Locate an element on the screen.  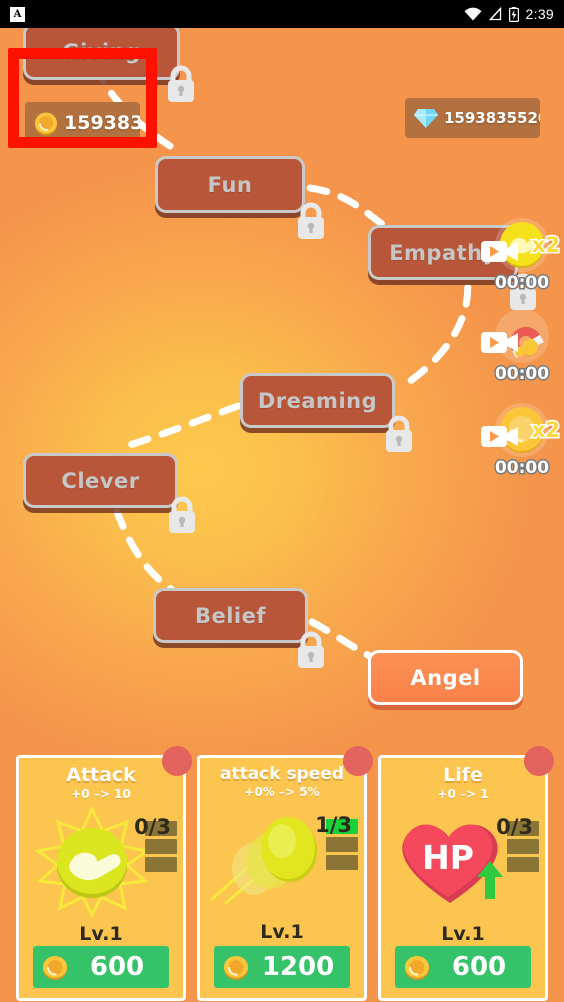
skill-node-label: Fun is located at coordinates (230, 184).